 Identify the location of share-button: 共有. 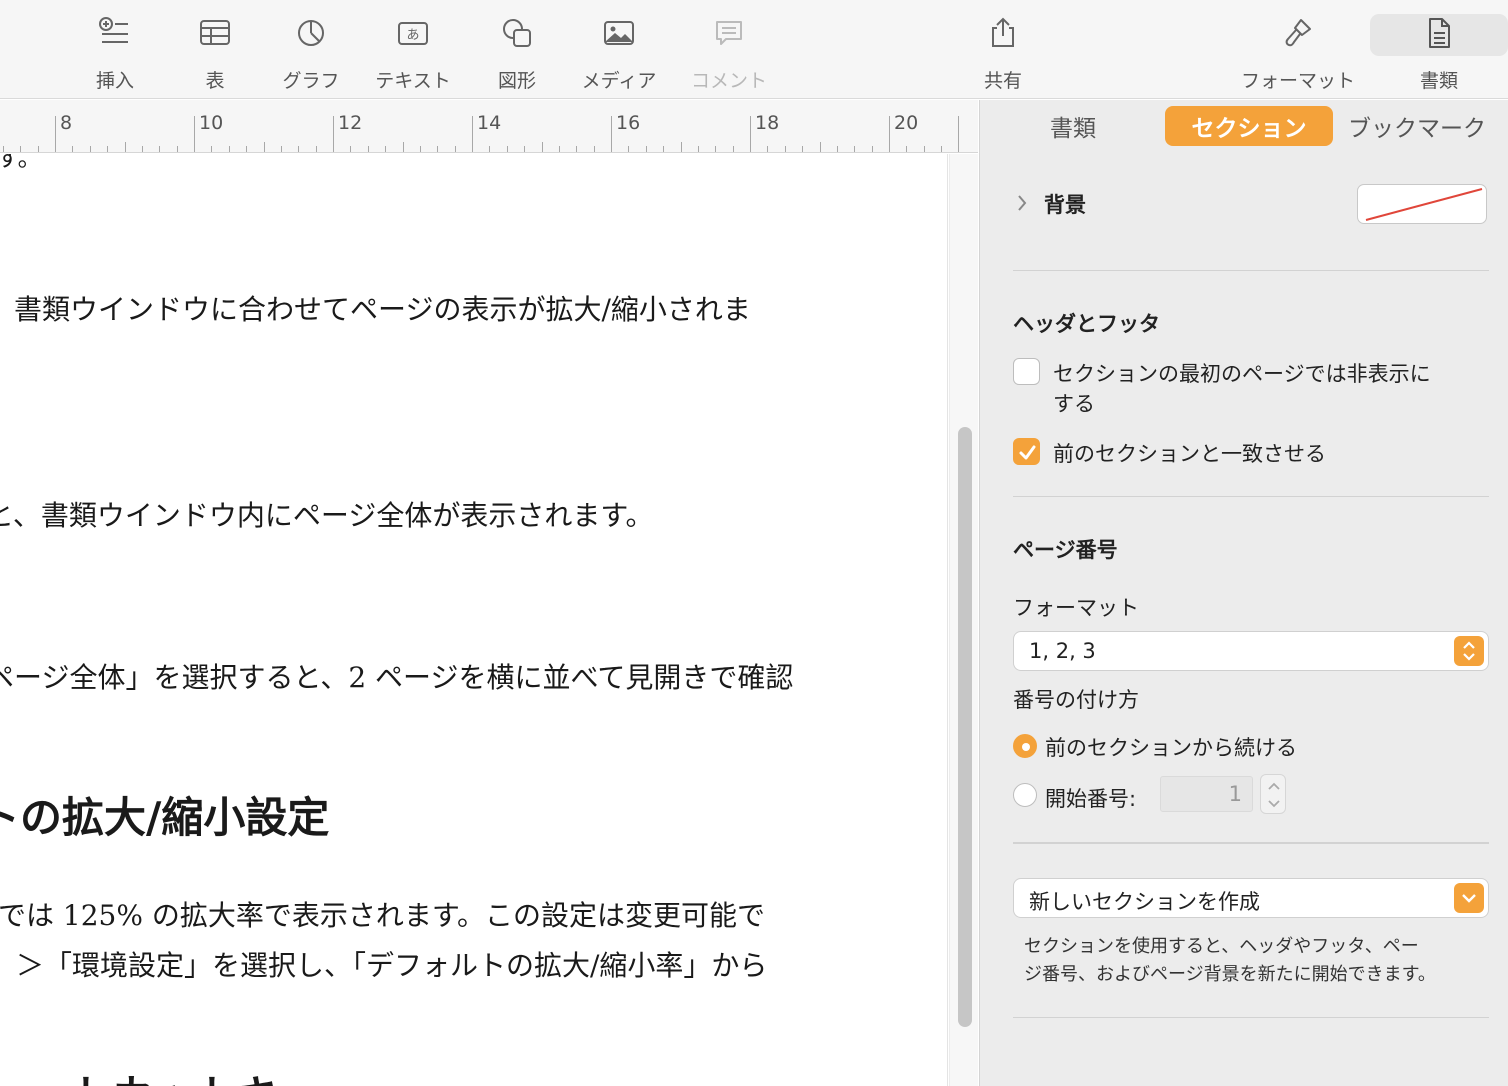
(1003, 56).